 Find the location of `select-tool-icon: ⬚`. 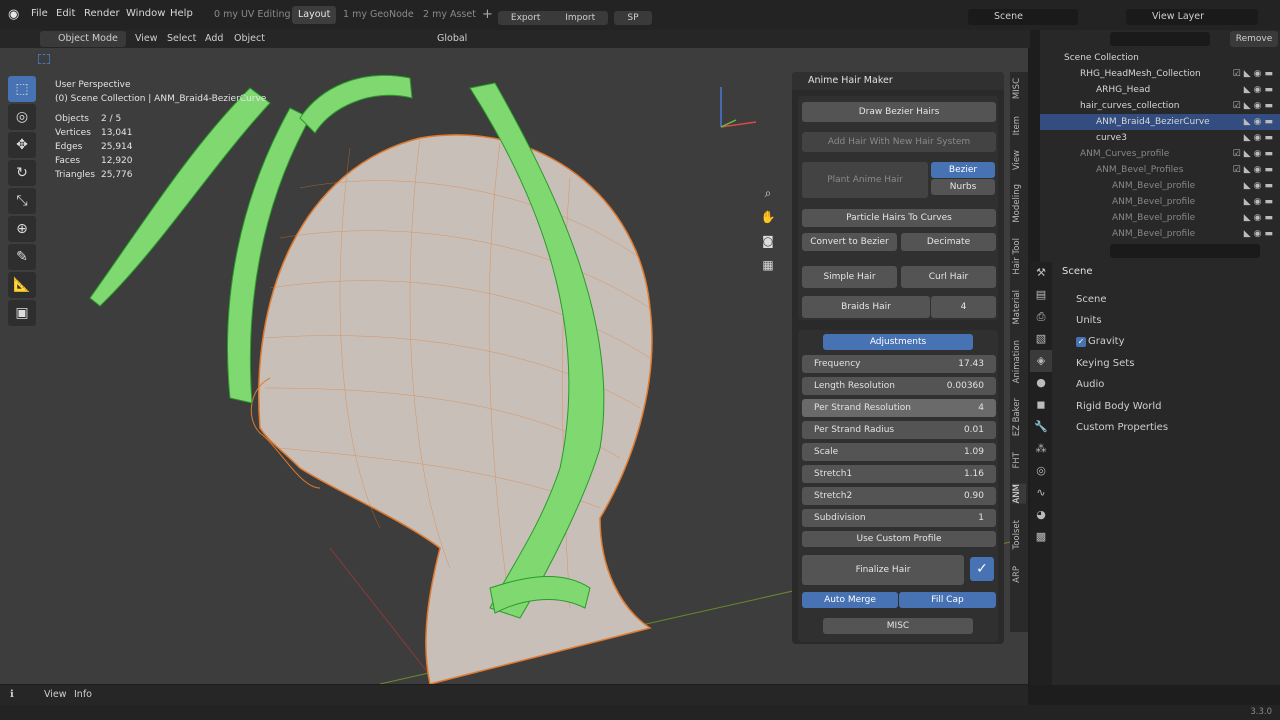

select-tool-icon: ⬚ is located at coordinates (22, 89).